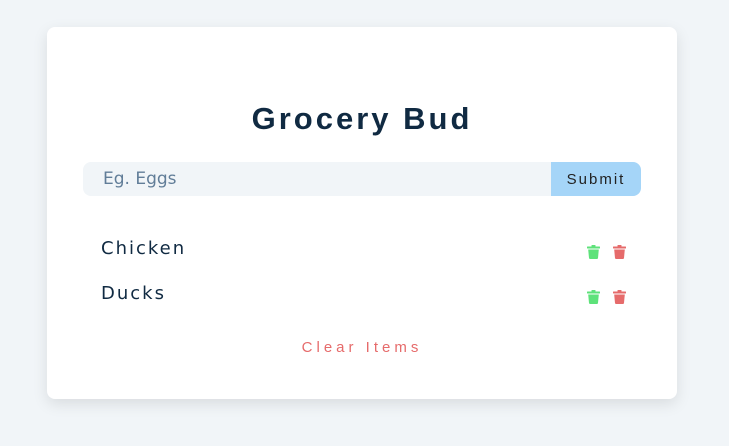  Describe the element at coordinates (596, 179) in the screenshot. I see `submit-button: Submit` at that location.